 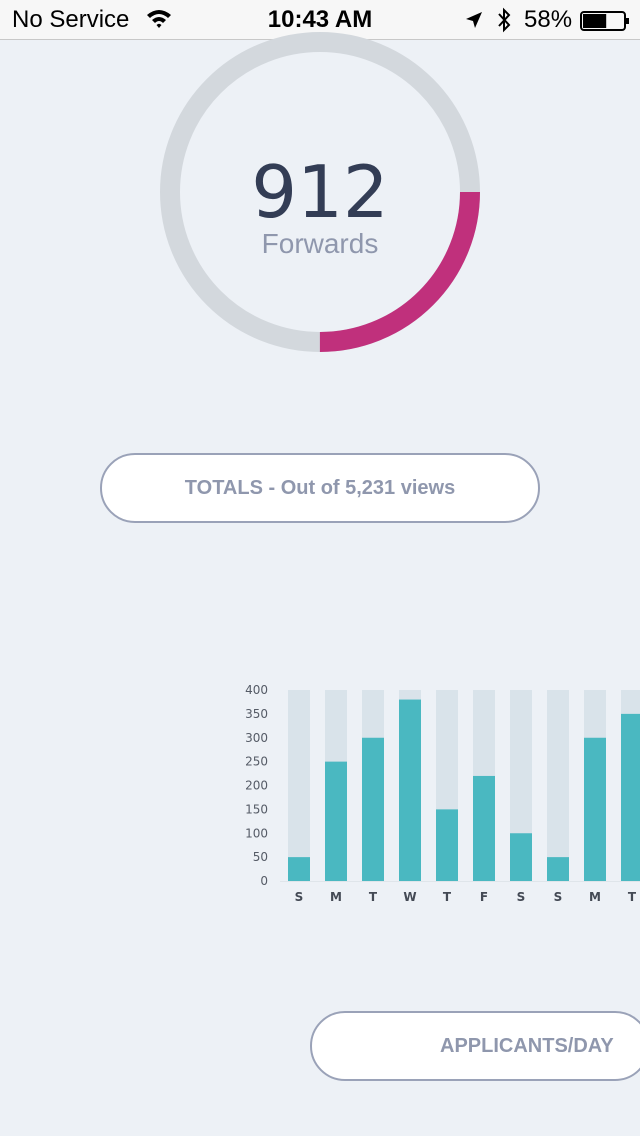 I want to click on y-tick-label: 100, so click(x=256, y=833).